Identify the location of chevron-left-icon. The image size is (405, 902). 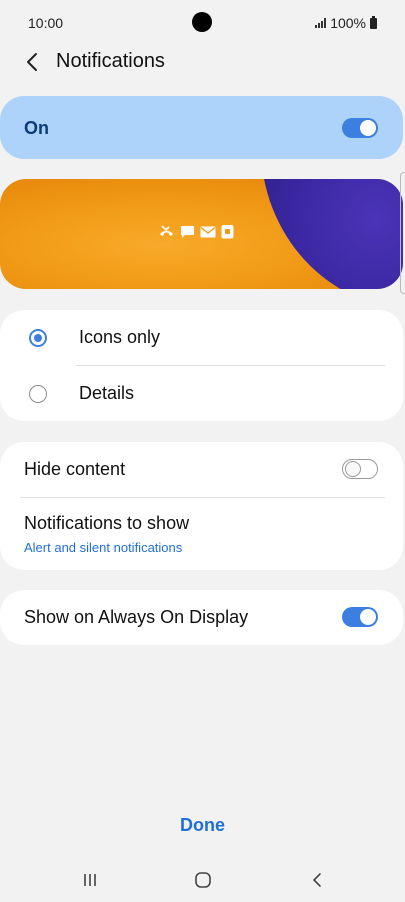
(32, 62).